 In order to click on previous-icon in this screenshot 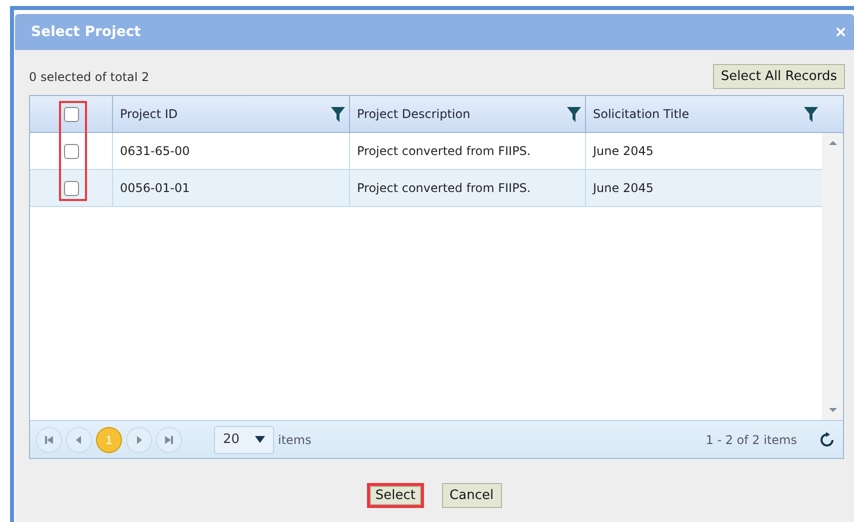, I will do `click(79, 440)`.